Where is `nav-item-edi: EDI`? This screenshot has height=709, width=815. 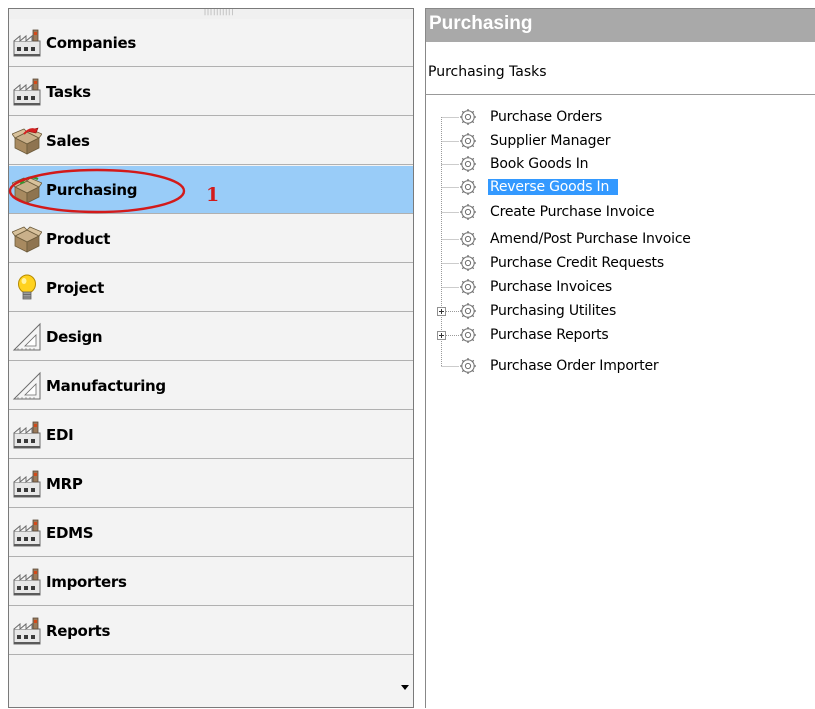
nav-item-edi: EDI is located at coordinates (211, 435).